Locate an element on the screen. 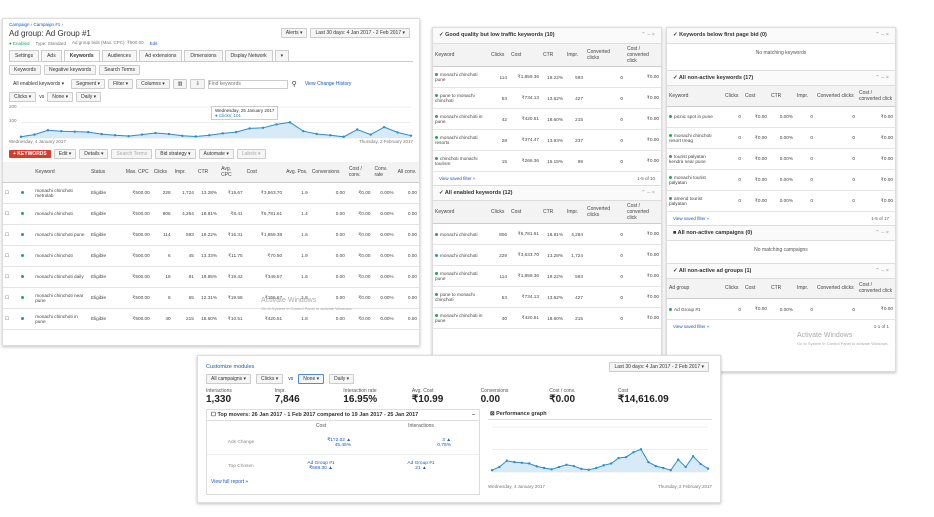  keyword-link: chinchoti monachi tourism is located at coordinates (461, 161).